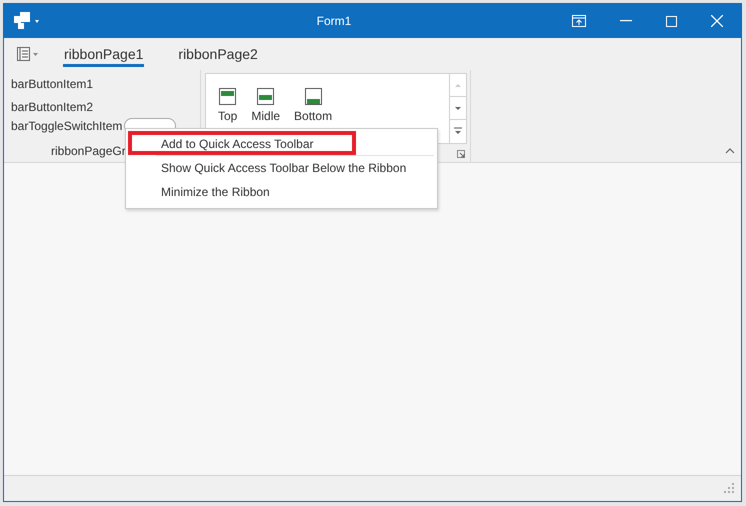 The image size is (746, 506). What do you see at coordinates (66, 126) in the screenshot?
I see `toggle-label: barToggleSwitchItem` at bounding box center [66, 126].